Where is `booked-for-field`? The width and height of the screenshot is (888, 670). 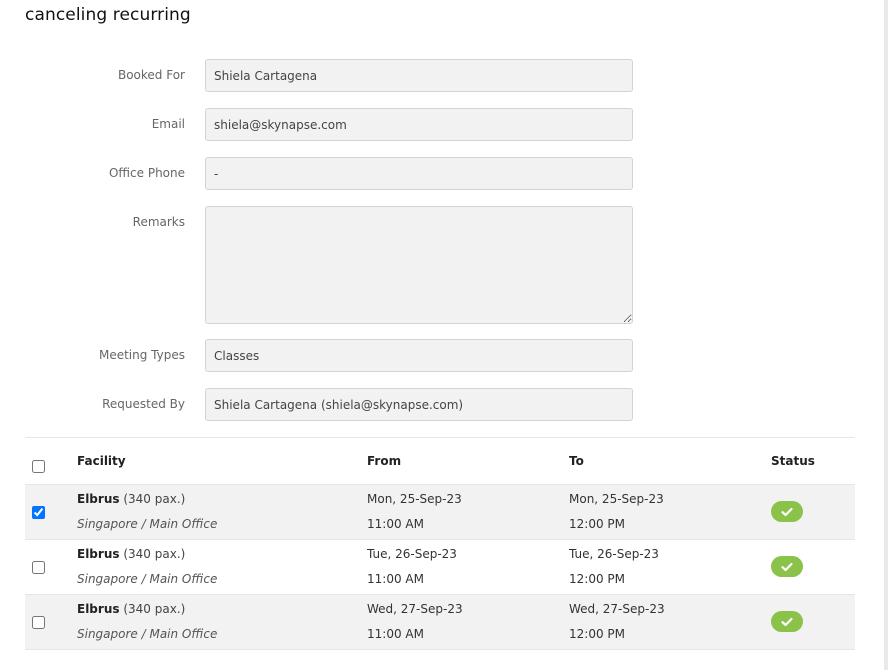
booked-for-field is located at coordinates (419, 75).